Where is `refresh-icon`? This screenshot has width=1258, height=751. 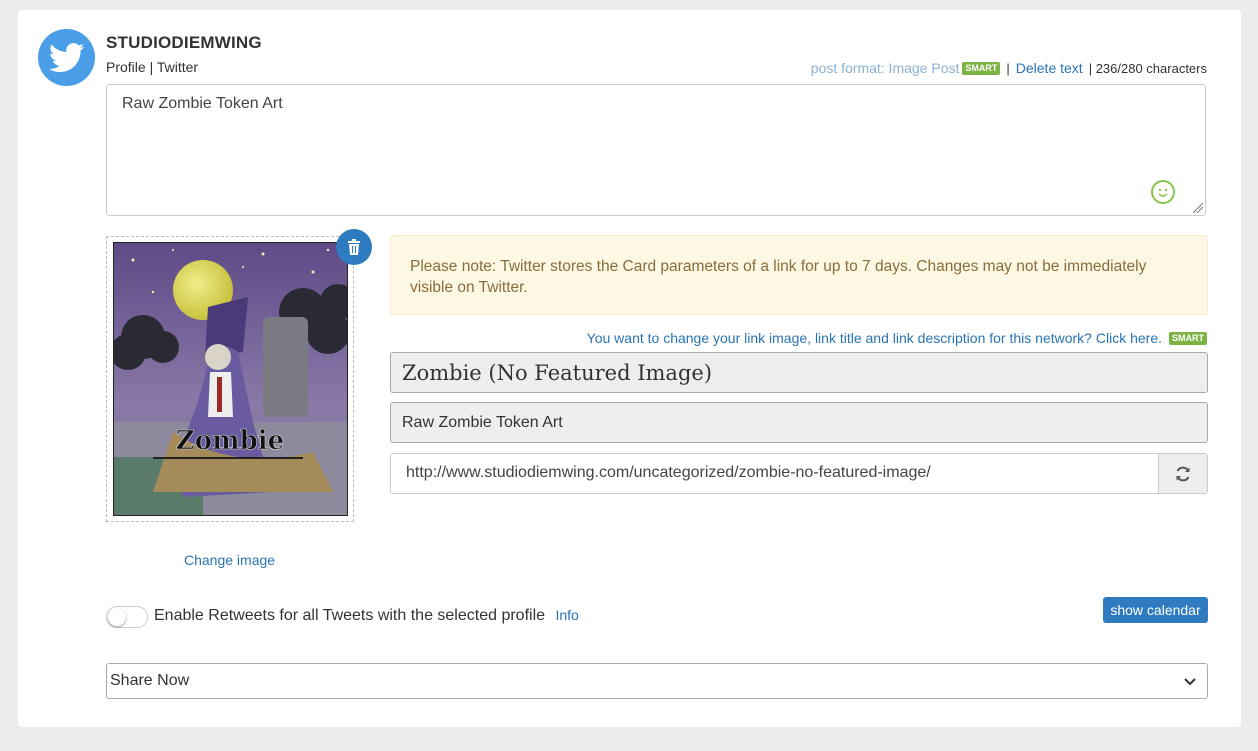
refresh-icon is located at coordinates (1183, 473).